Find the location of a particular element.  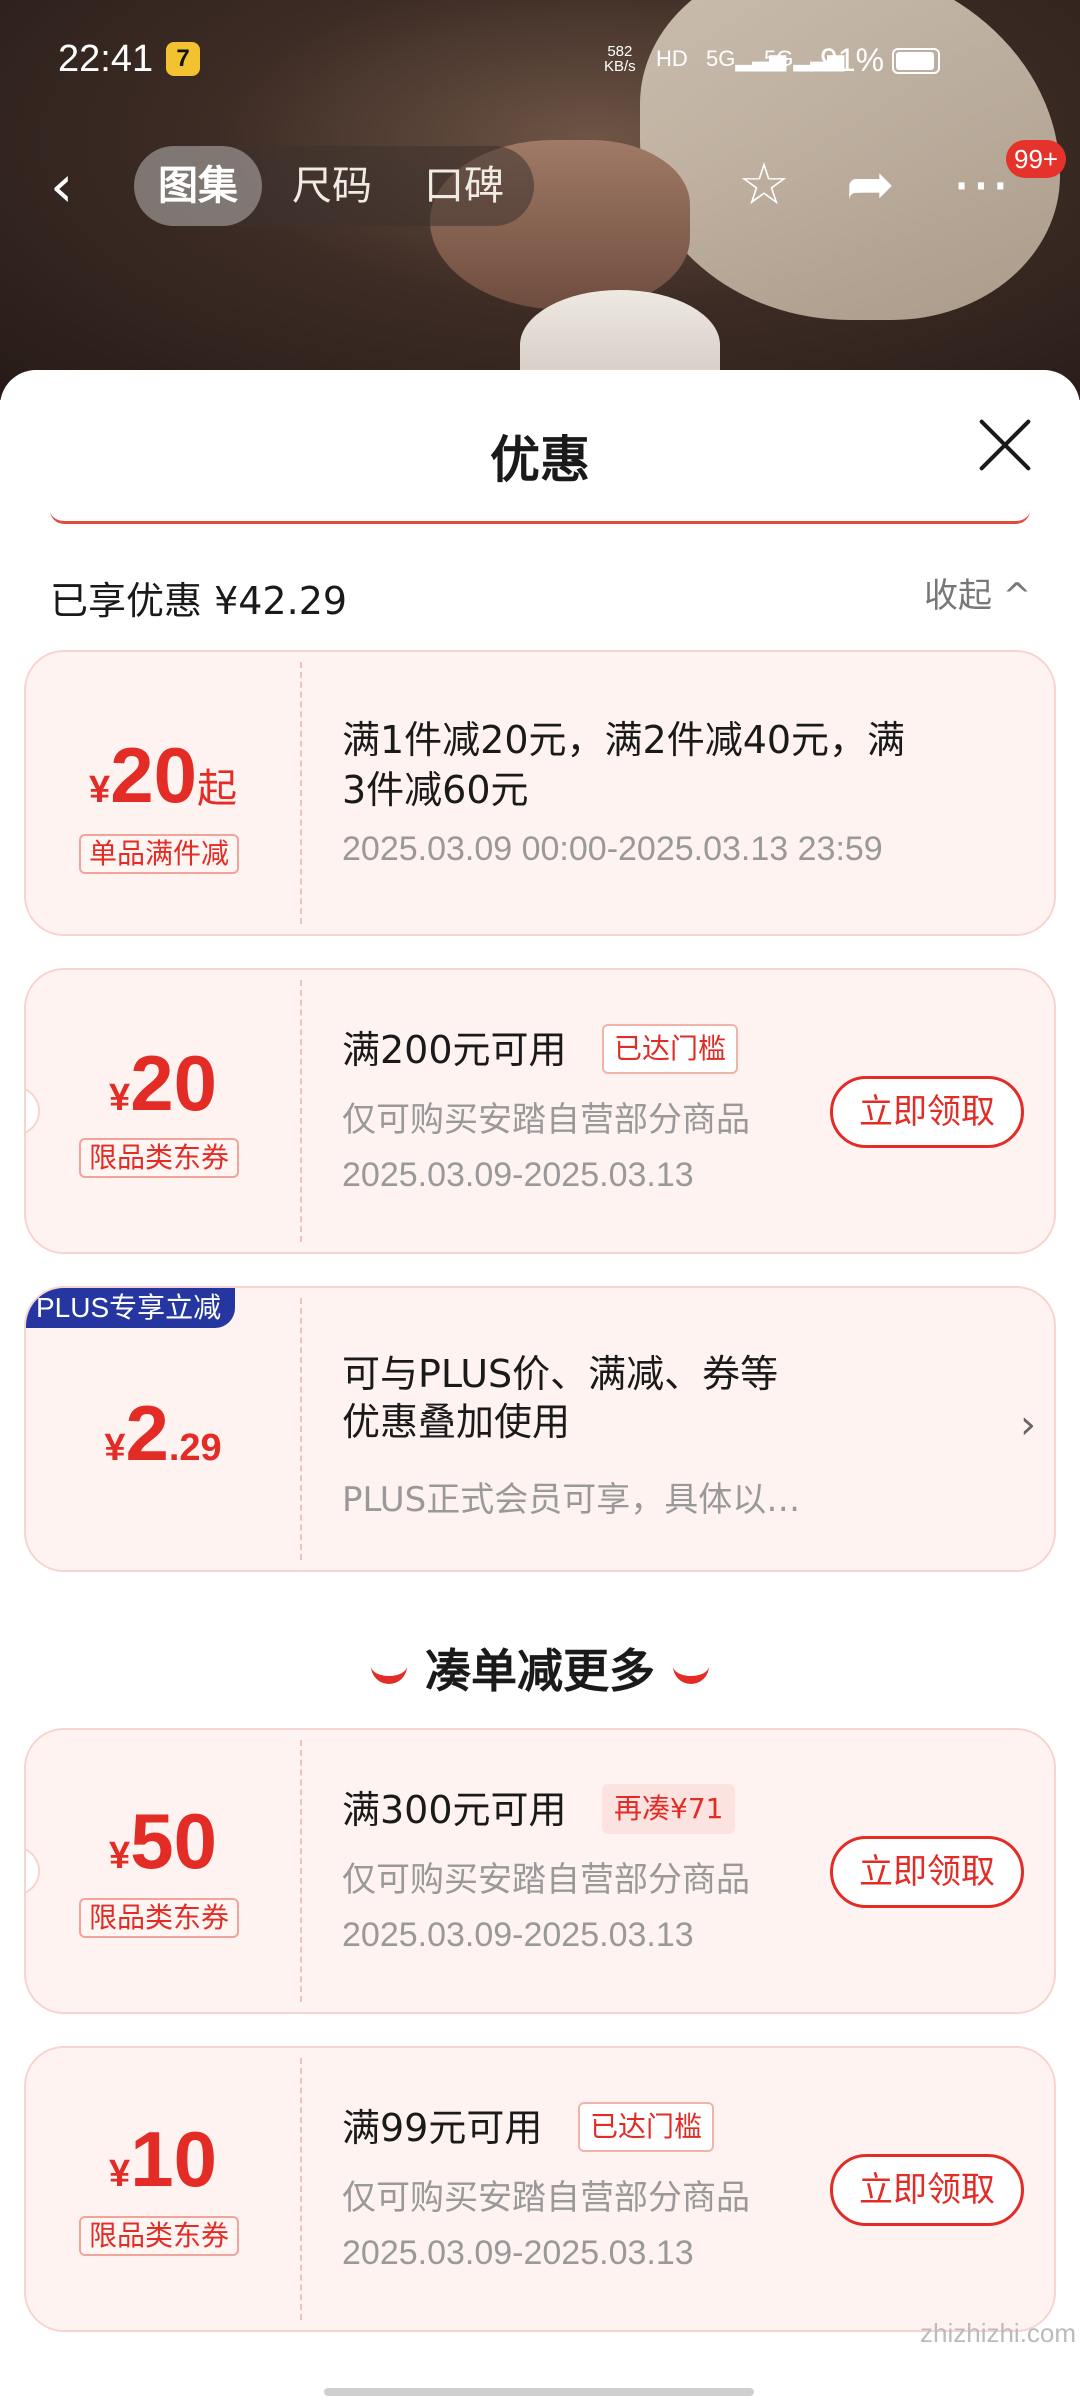

chevron-right-icon: › is located at coordinates (1028, 1425).